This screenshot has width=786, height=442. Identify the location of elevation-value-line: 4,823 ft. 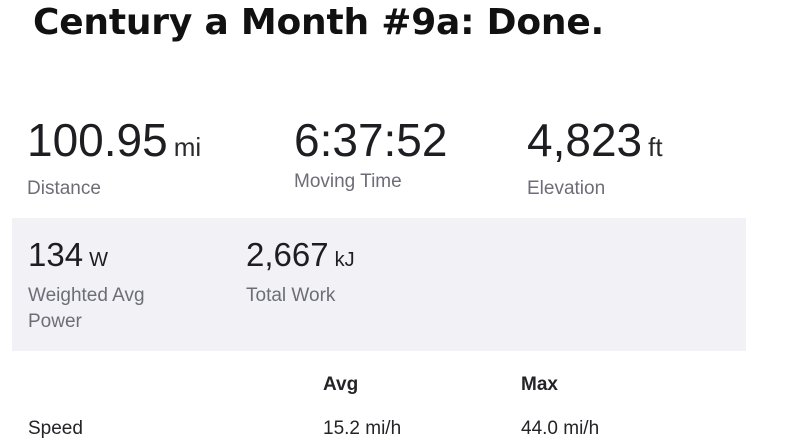
(595, 143).